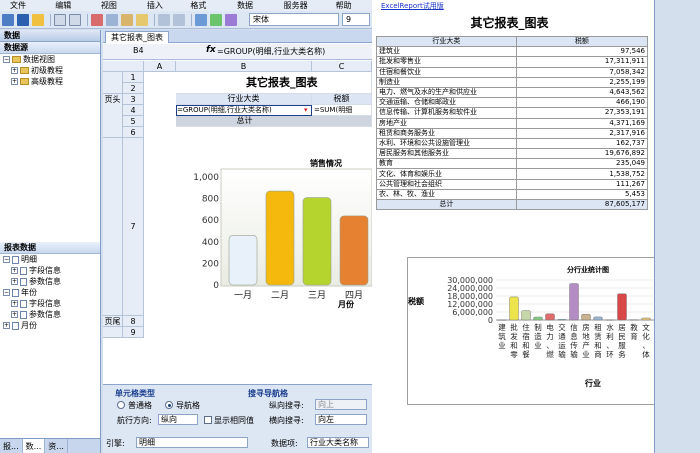  What do you see at coordinates (208, 420) in the screenshot?
I see `show-same-checkbox` at bounding box center [208, 420].